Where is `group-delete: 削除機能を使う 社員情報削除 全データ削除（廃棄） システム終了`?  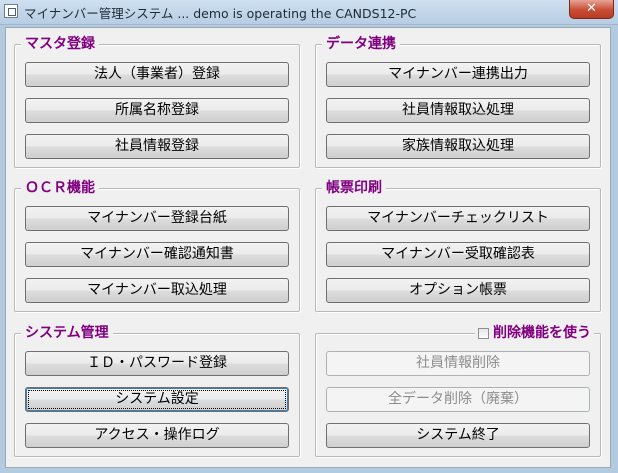 group-delete: 削除機能を使う 社員情報削除 全データ削除（廃棄） システム終了 is located at coordinates (458, 391).